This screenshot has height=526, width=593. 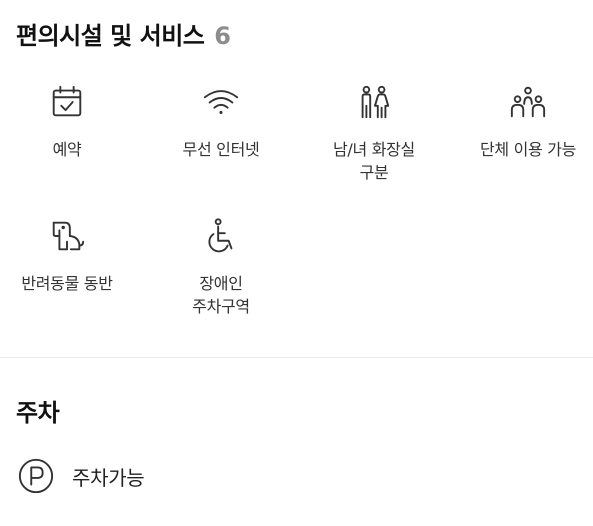 What do you see at coordinates (374, 149) in the screenshot?
I see `amenity-label-line: 남/녀 화장실` at bounding box center [374, 149].